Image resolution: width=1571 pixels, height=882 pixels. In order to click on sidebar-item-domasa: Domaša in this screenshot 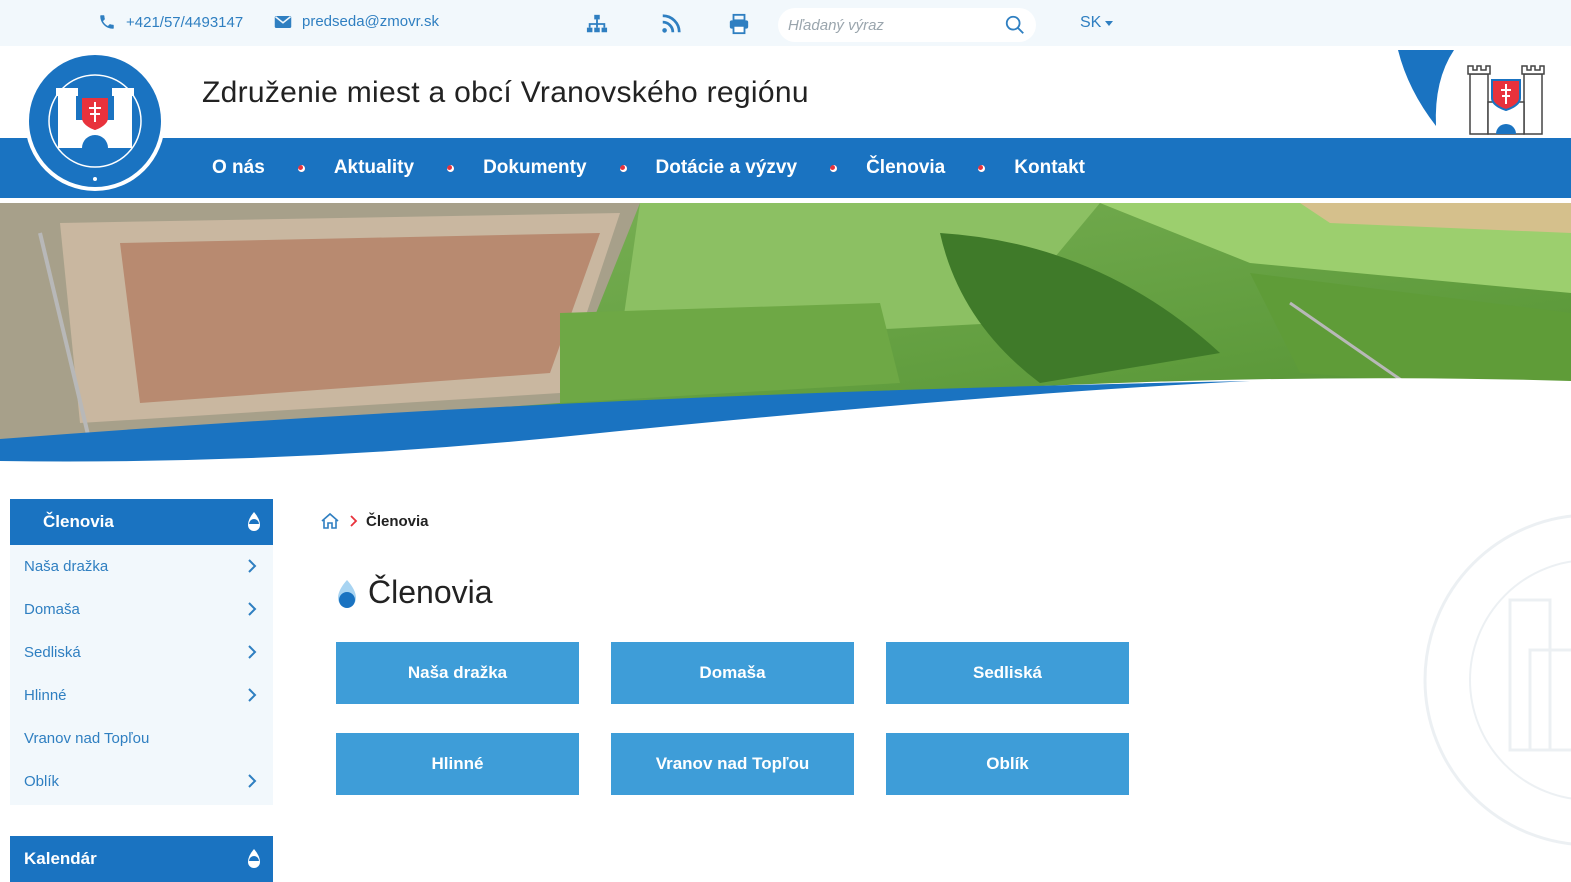, I will do `click(141, 609)`.